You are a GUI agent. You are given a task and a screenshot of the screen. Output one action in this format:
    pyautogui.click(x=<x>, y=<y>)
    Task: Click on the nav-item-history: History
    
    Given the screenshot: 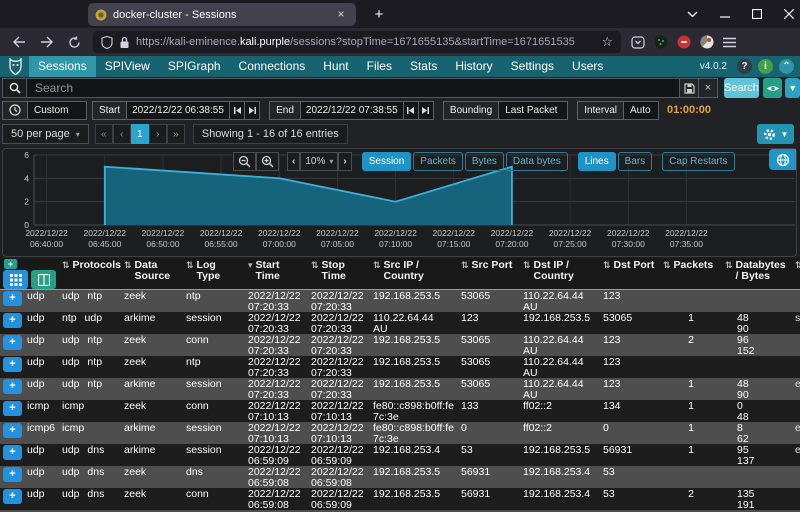 What is the action you would take?
    pyautogui.click(x=473, y=66)
    